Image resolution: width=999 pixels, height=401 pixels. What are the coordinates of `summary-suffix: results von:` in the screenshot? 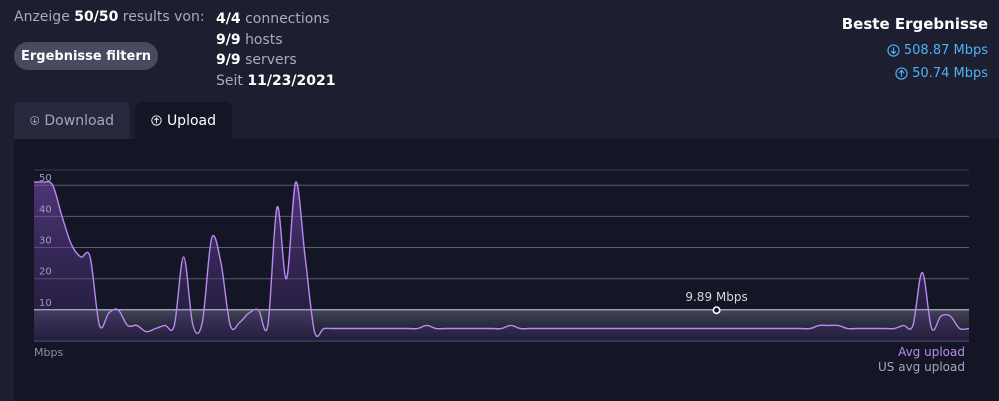 It's located at (163, 17).